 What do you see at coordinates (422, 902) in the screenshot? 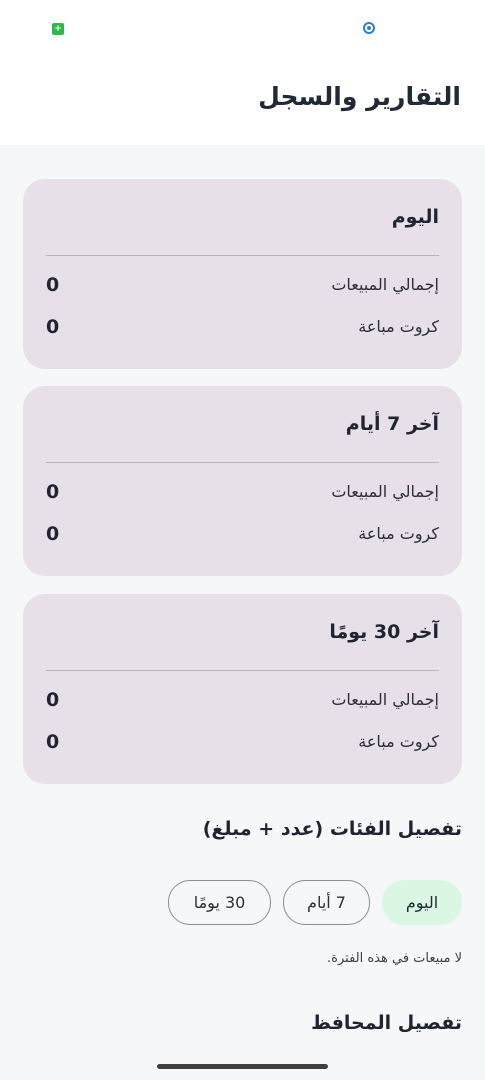
I see `chip-today: اليوم` at bounding box center [422, 902].